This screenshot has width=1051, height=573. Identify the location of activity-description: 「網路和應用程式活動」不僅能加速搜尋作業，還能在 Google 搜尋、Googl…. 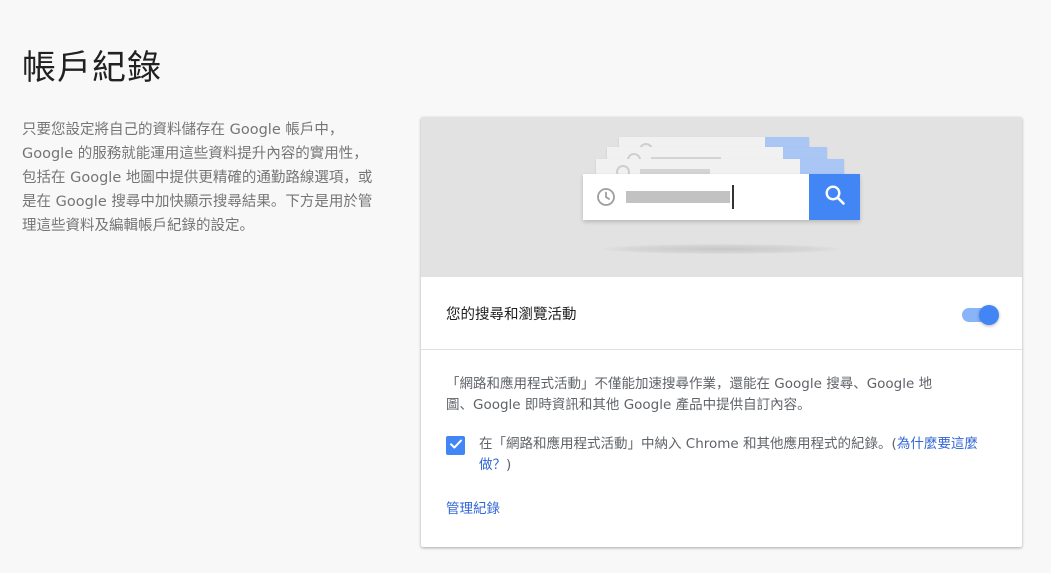
(689, 394).